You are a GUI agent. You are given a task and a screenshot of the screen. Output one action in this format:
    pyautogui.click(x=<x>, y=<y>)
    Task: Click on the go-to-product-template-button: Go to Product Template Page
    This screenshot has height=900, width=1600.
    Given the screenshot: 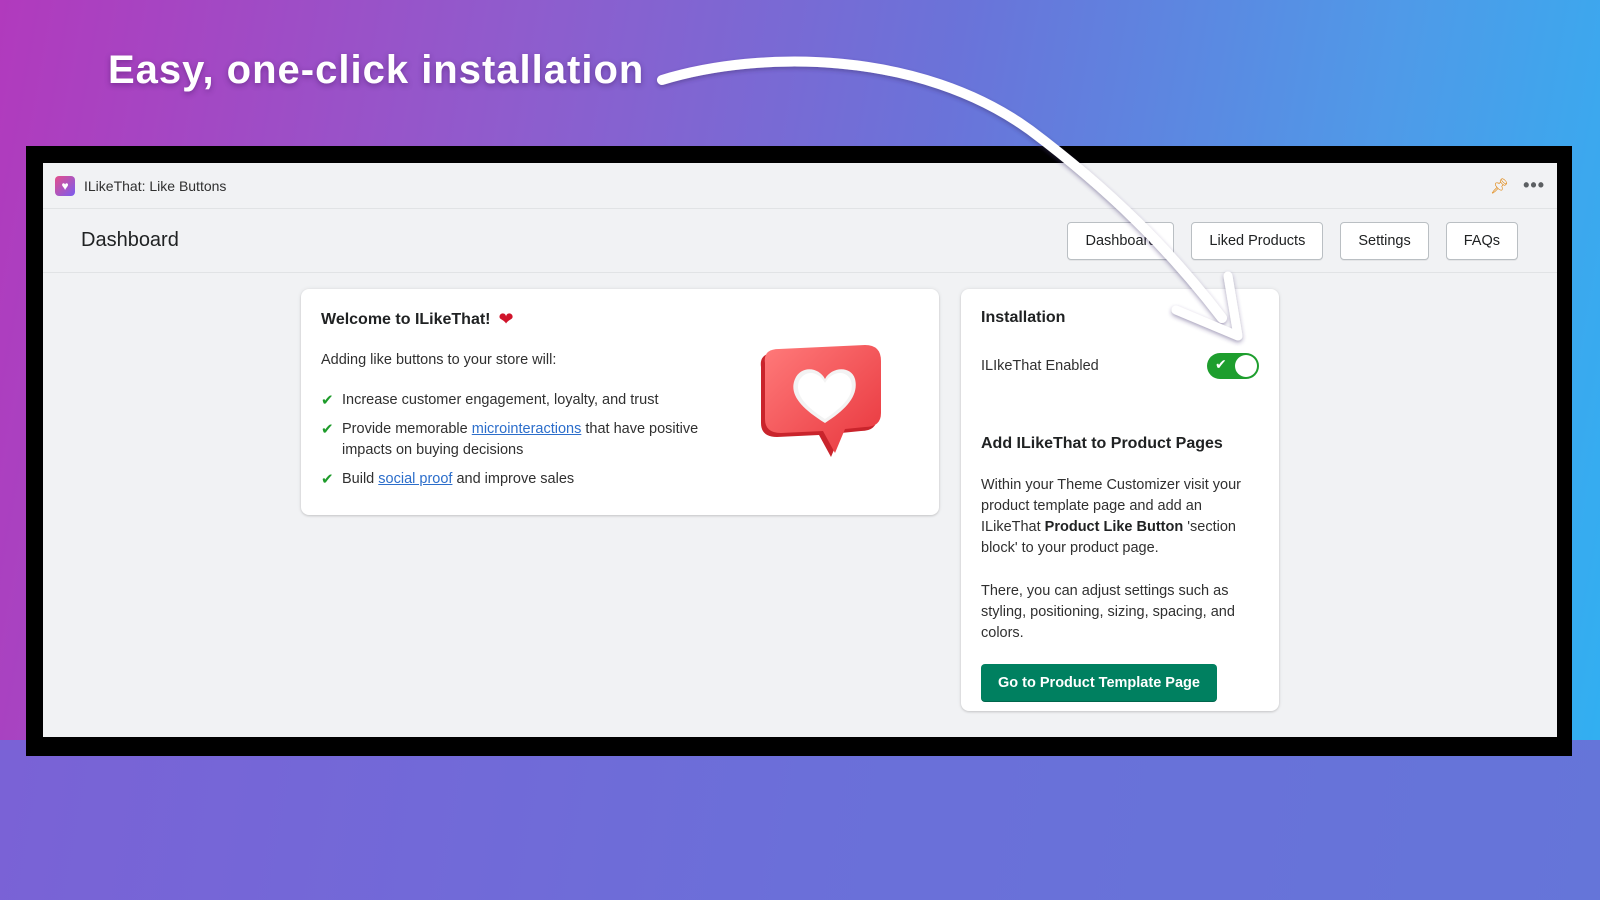 What is the action you would take?
    pyautogui.click(x=1099, y=683)
    